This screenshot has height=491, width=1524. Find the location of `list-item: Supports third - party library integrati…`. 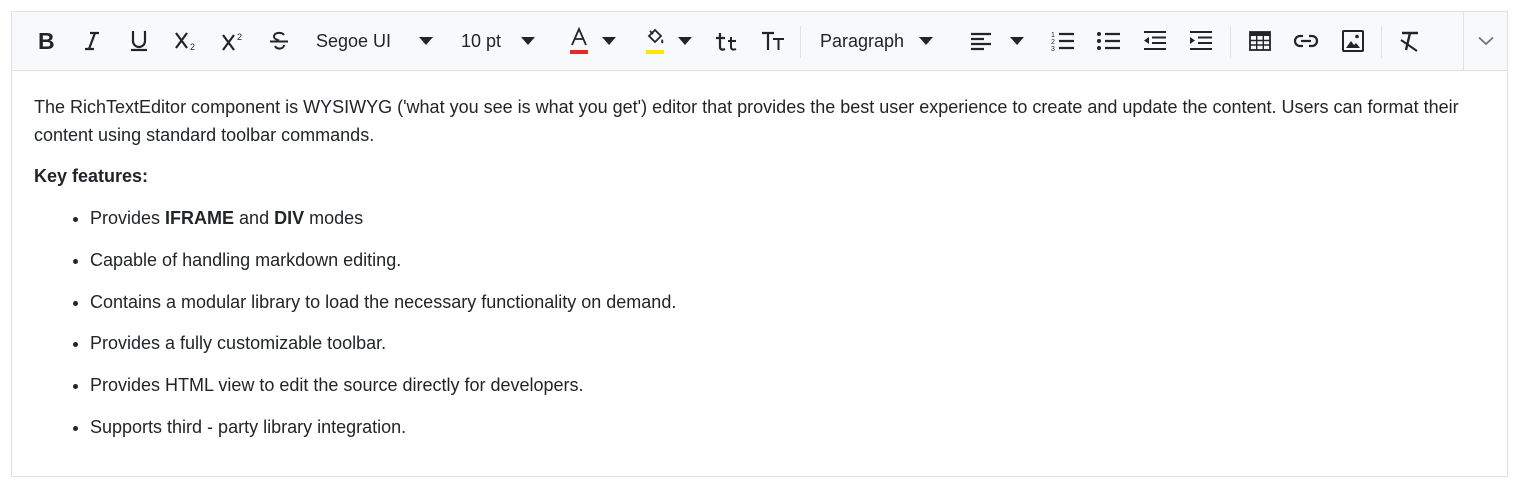

list-item: Supports third - party library integrati… is located at coordinates (787, 427).